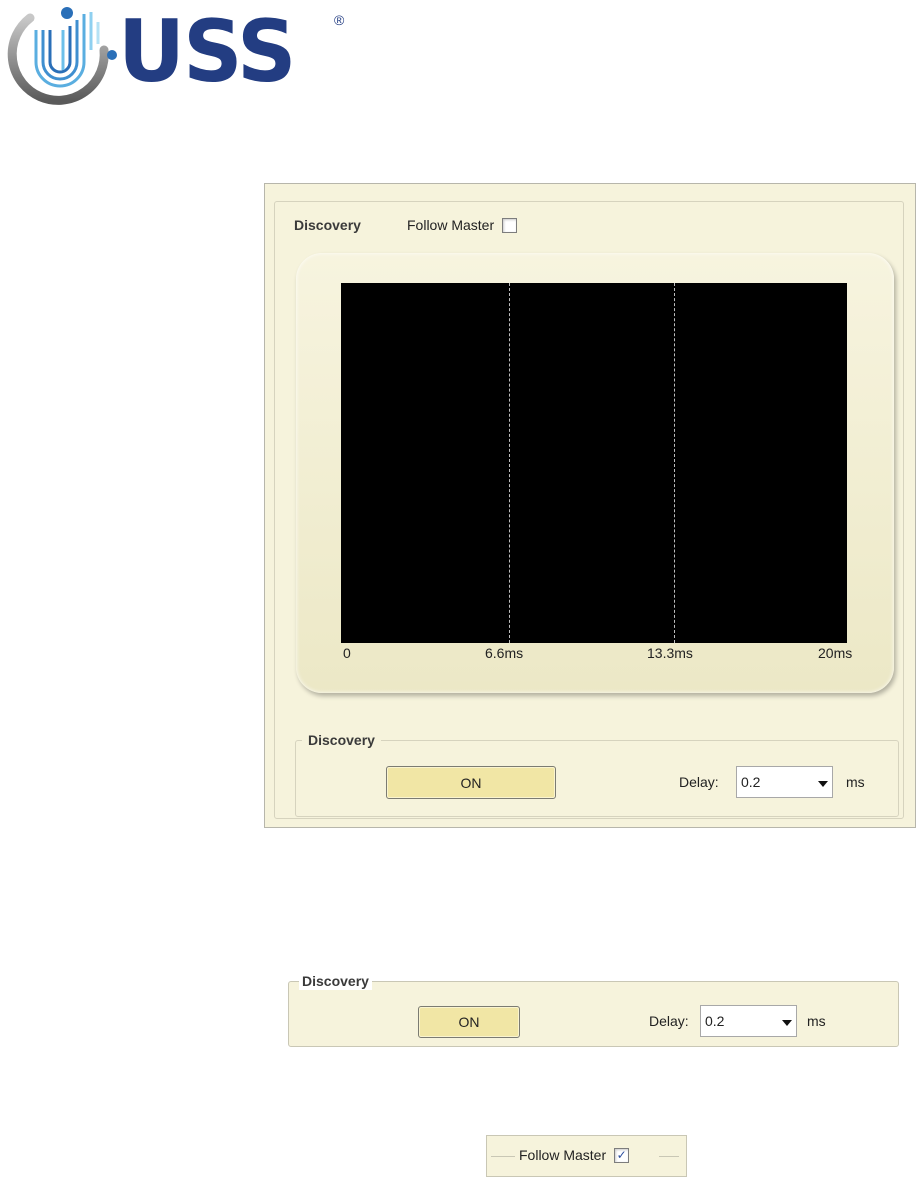 This screenshot has width=923, height=1179. I want to click on follow-master-detail-option: Follow Master ✓, so click(574, 1155).